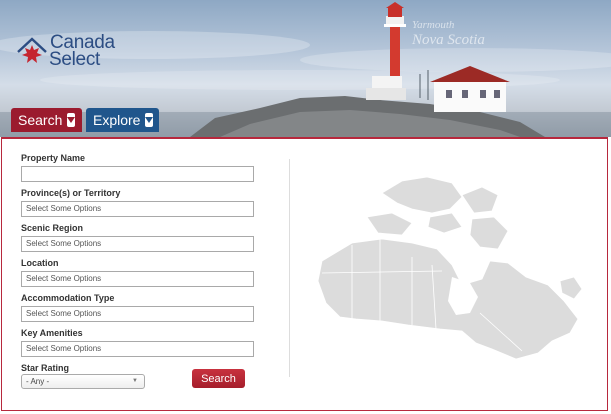 The height and width of the screenshot is (414, 611). I want to click on scenic-region-label: Scenic Region, so click(52, 228).